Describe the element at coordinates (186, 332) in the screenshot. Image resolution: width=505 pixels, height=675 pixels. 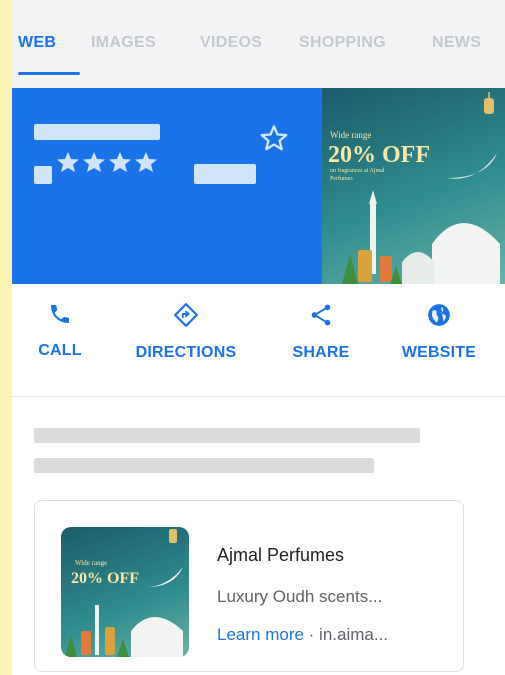
I see `directions-button: DIRECTIONS` at that location.